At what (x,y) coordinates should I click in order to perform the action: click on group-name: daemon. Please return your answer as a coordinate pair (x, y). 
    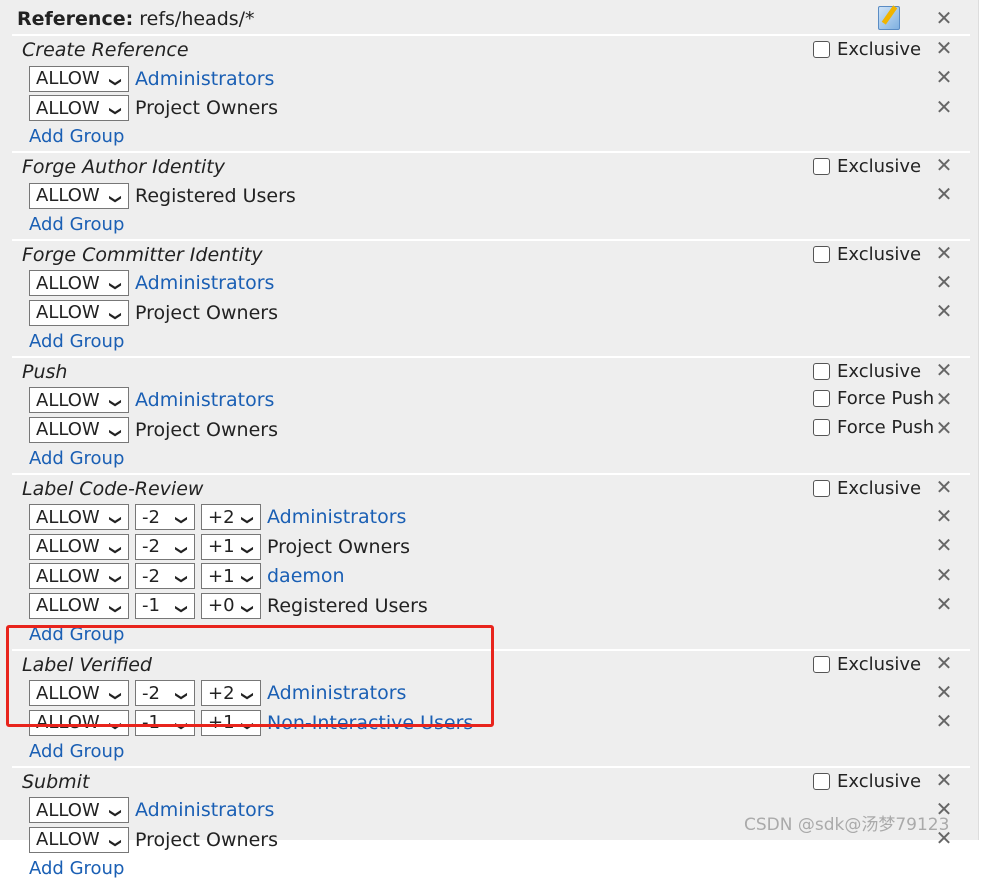
    Looking at the image, I should click on (306, 576).